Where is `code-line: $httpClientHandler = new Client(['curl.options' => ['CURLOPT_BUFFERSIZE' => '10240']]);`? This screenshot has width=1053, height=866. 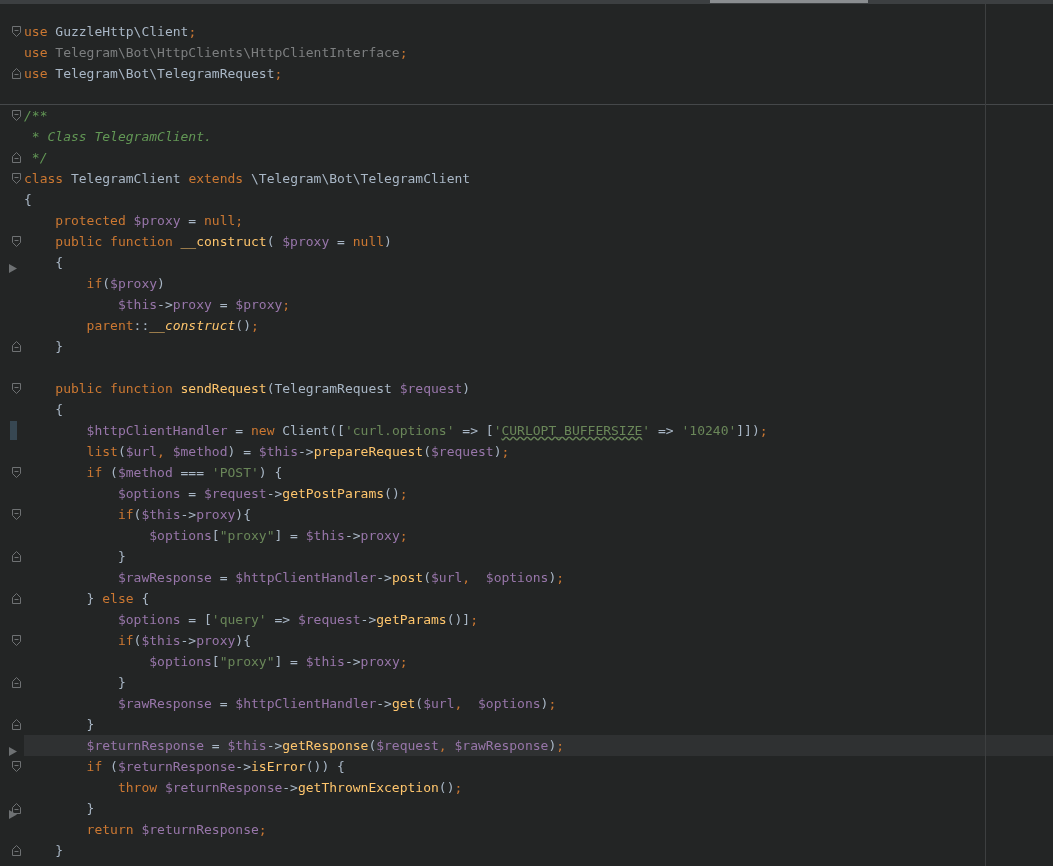 code-line: $httpClientHandler = new Client(['curl.options' => ['CURLOPT_BUFFERSIZE' => '10240']]); is located at coordinates (426, 431).